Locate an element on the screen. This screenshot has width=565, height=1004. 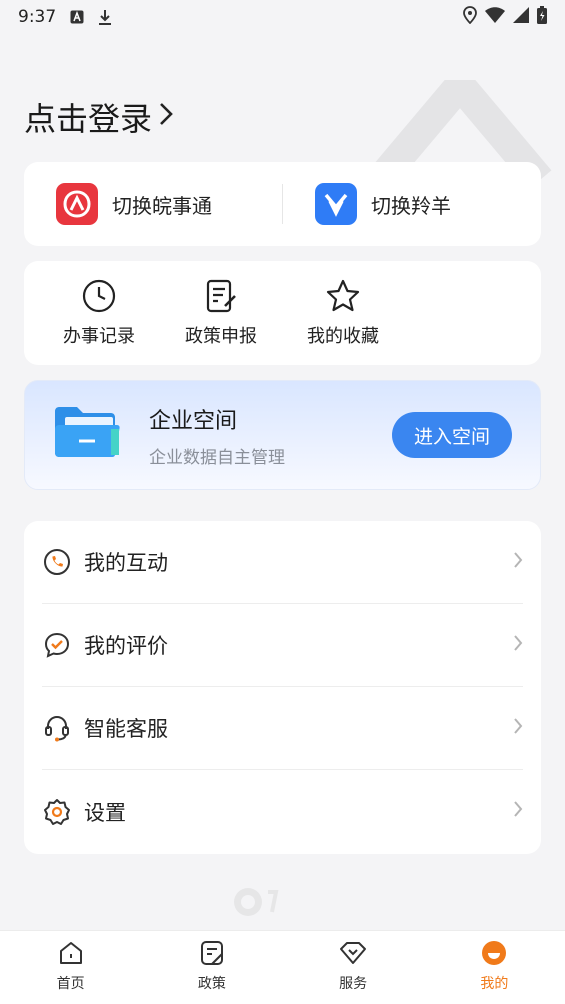
tab-mine: 我的 is located at coordinates (494, 967).